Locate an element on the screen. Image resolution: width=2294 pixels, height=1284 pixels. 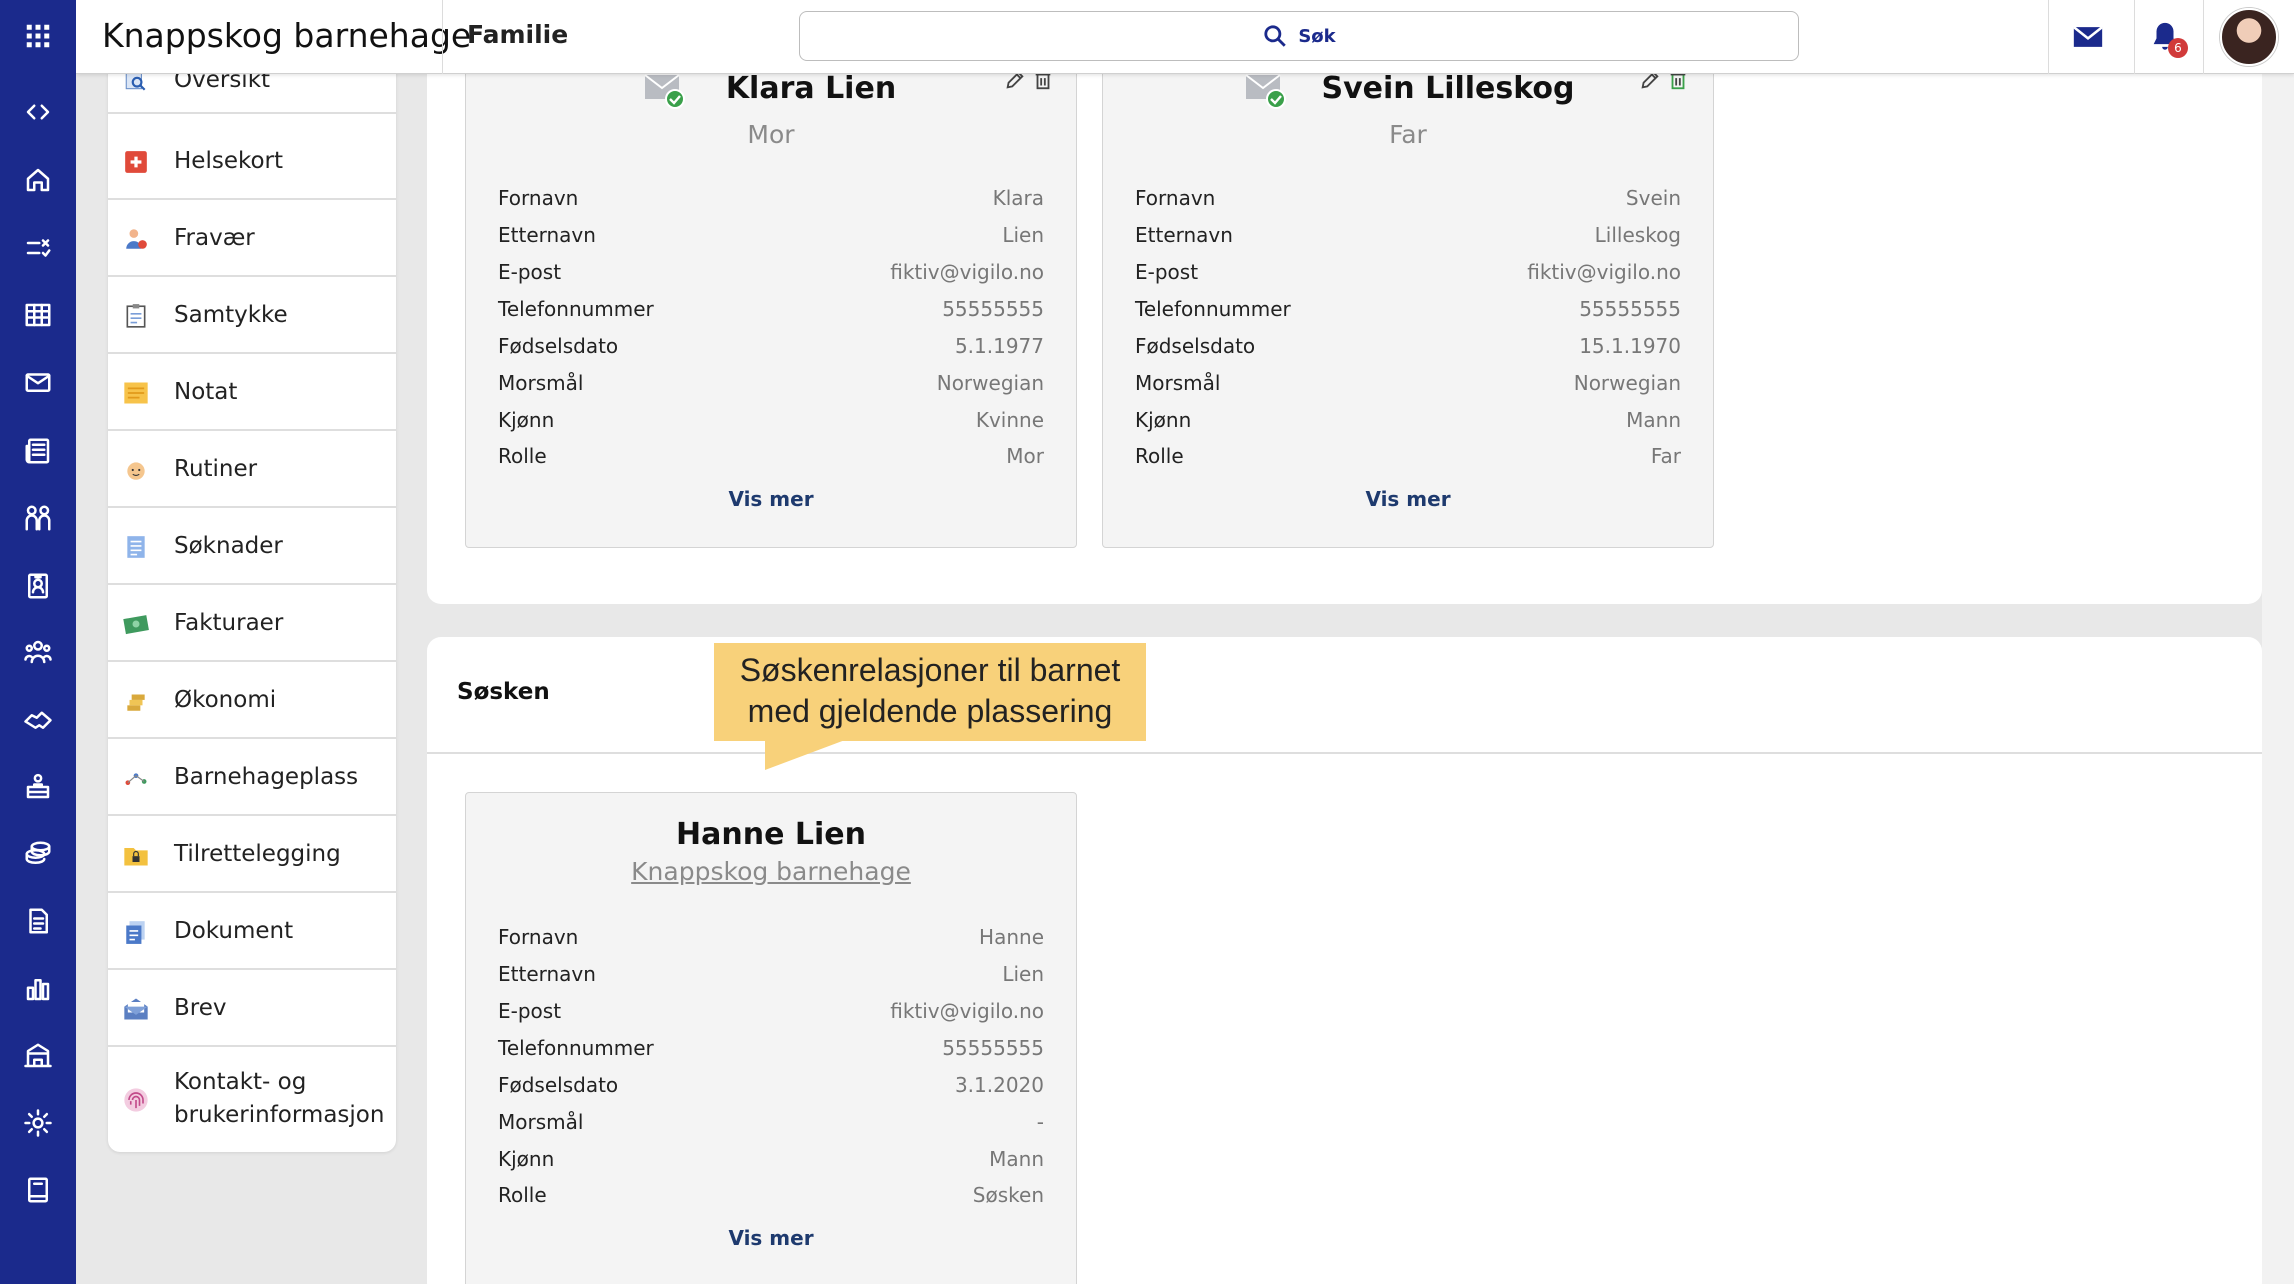
icon-rail is located at coordinates (38, 642).